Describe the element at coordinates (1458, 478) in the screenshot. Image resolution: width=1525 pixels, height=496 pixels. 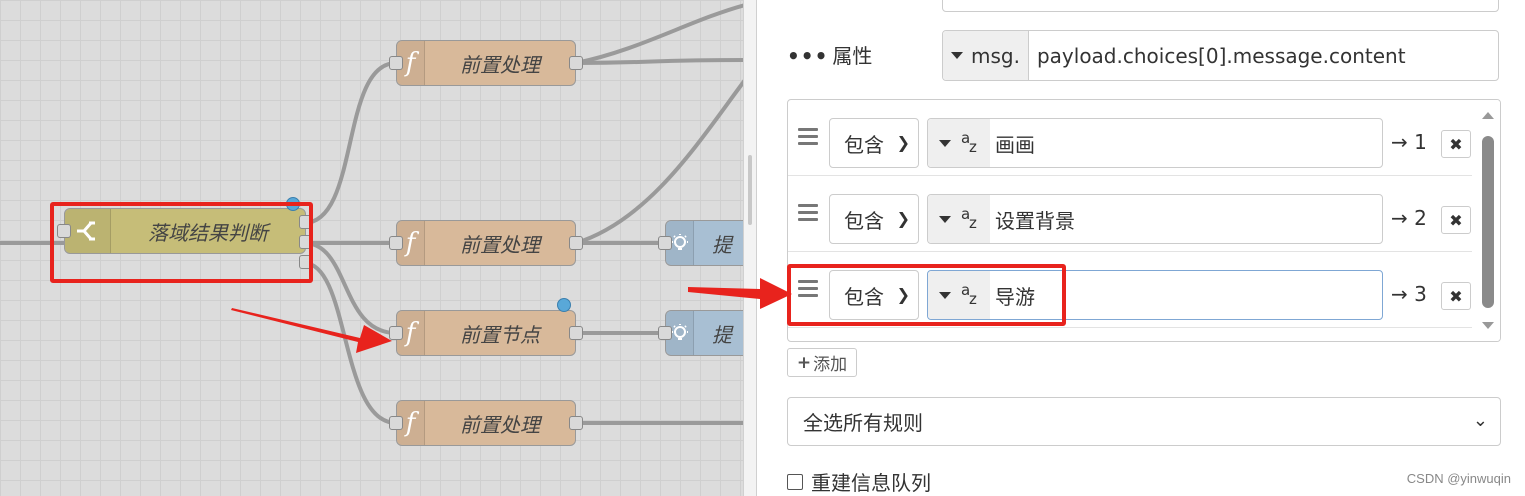
I see `watermark: CSDN @yinwuqin` at that location.